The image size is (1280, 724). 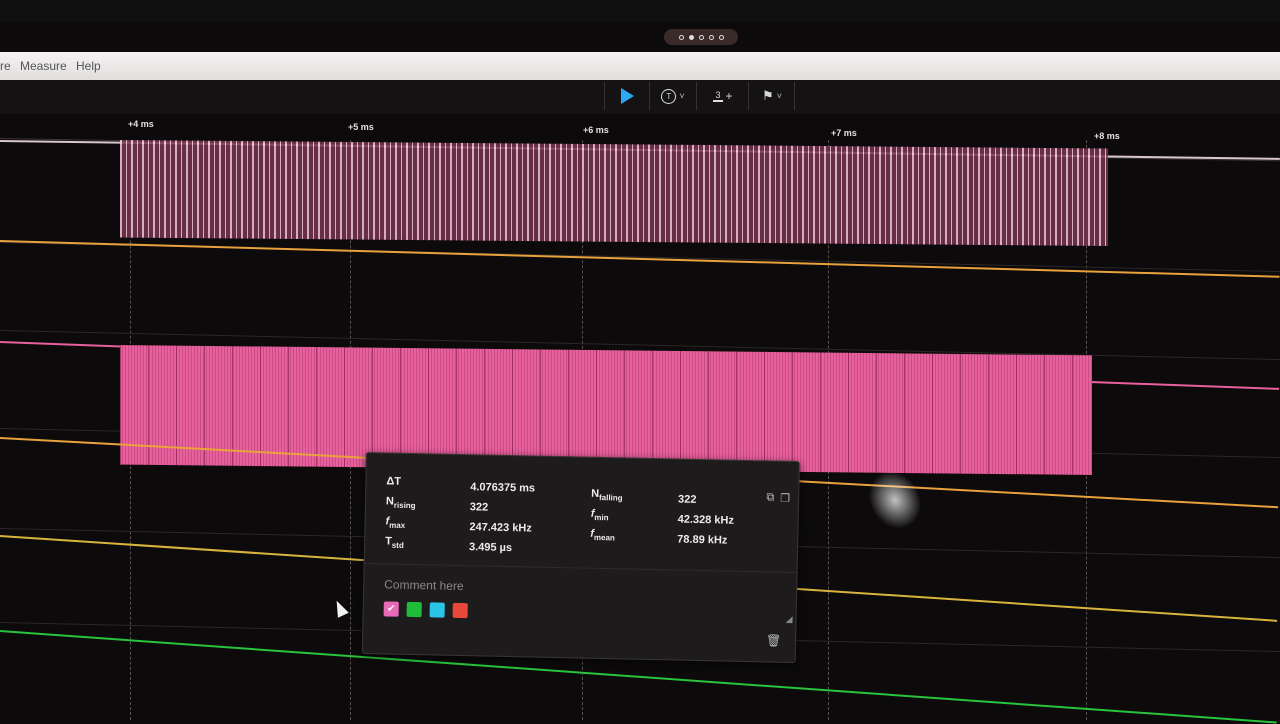 What do you see at coordinates (702, 540) in the screenshot?
I see `f-mean-value: 78.89 kHz` at bounding box center [702, 540].